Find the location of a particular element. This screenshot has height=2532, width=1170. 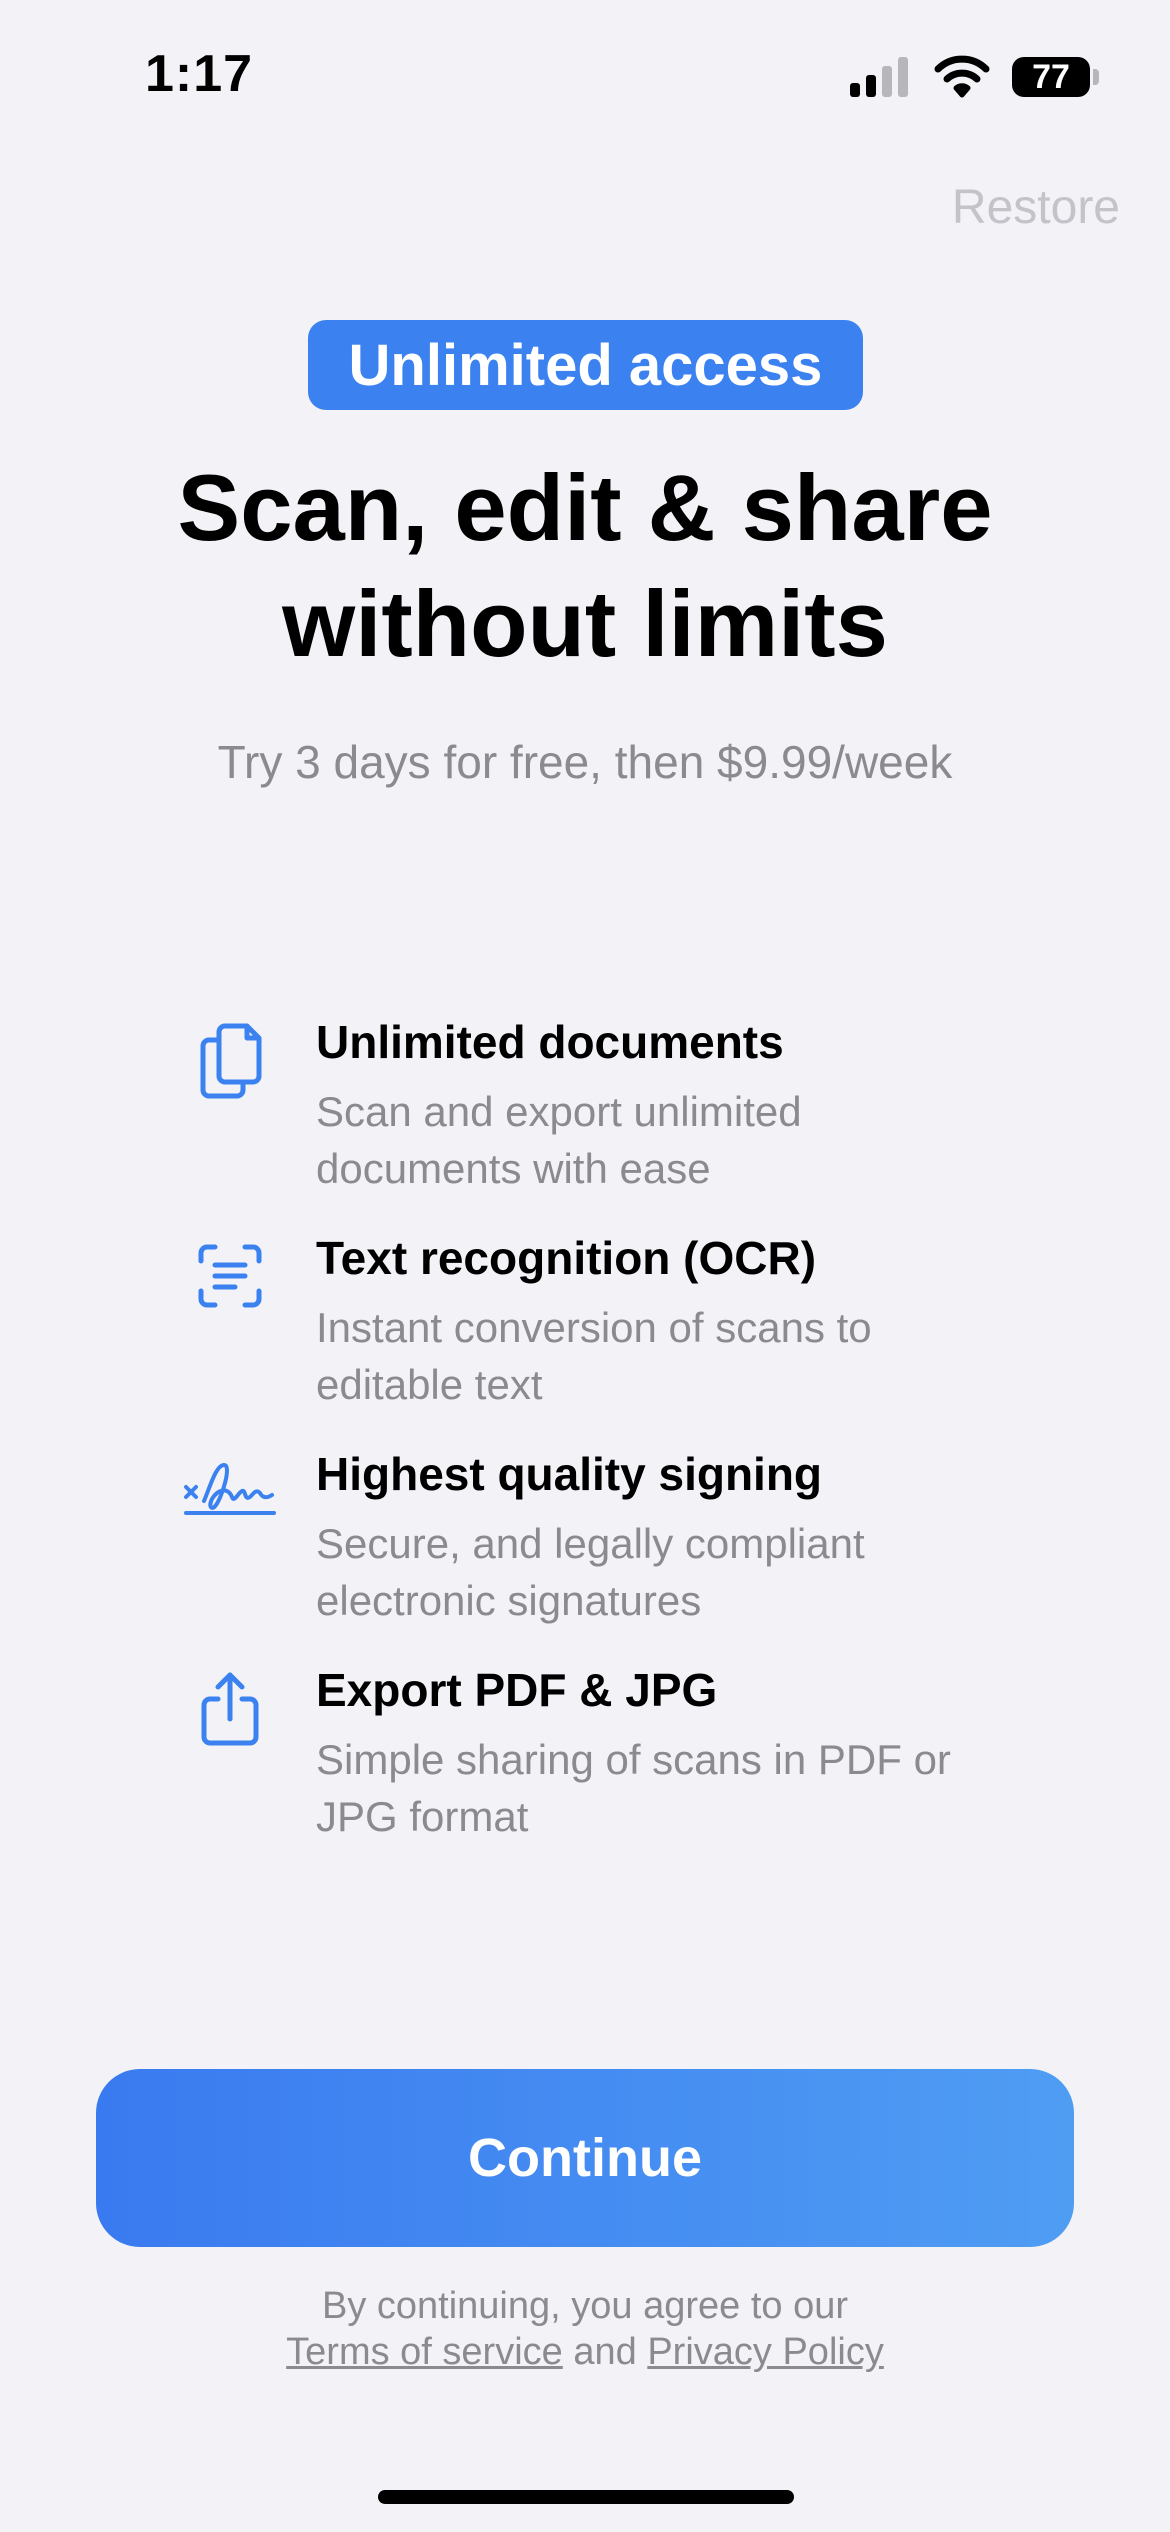

documents-icon is located at coordinates (230, 1060).